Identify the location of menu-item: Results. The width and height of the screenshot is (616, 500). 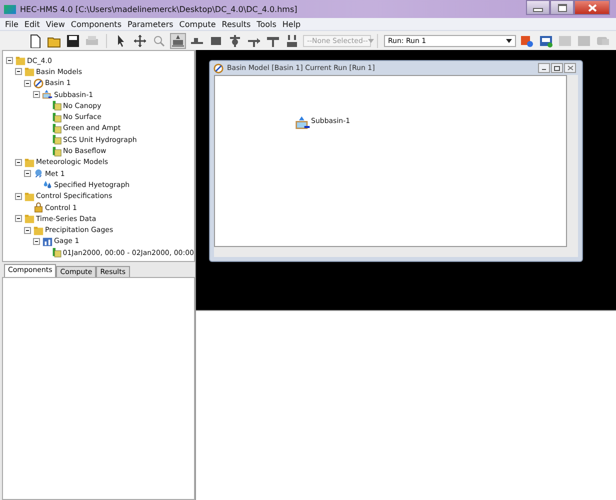
(236, 24).